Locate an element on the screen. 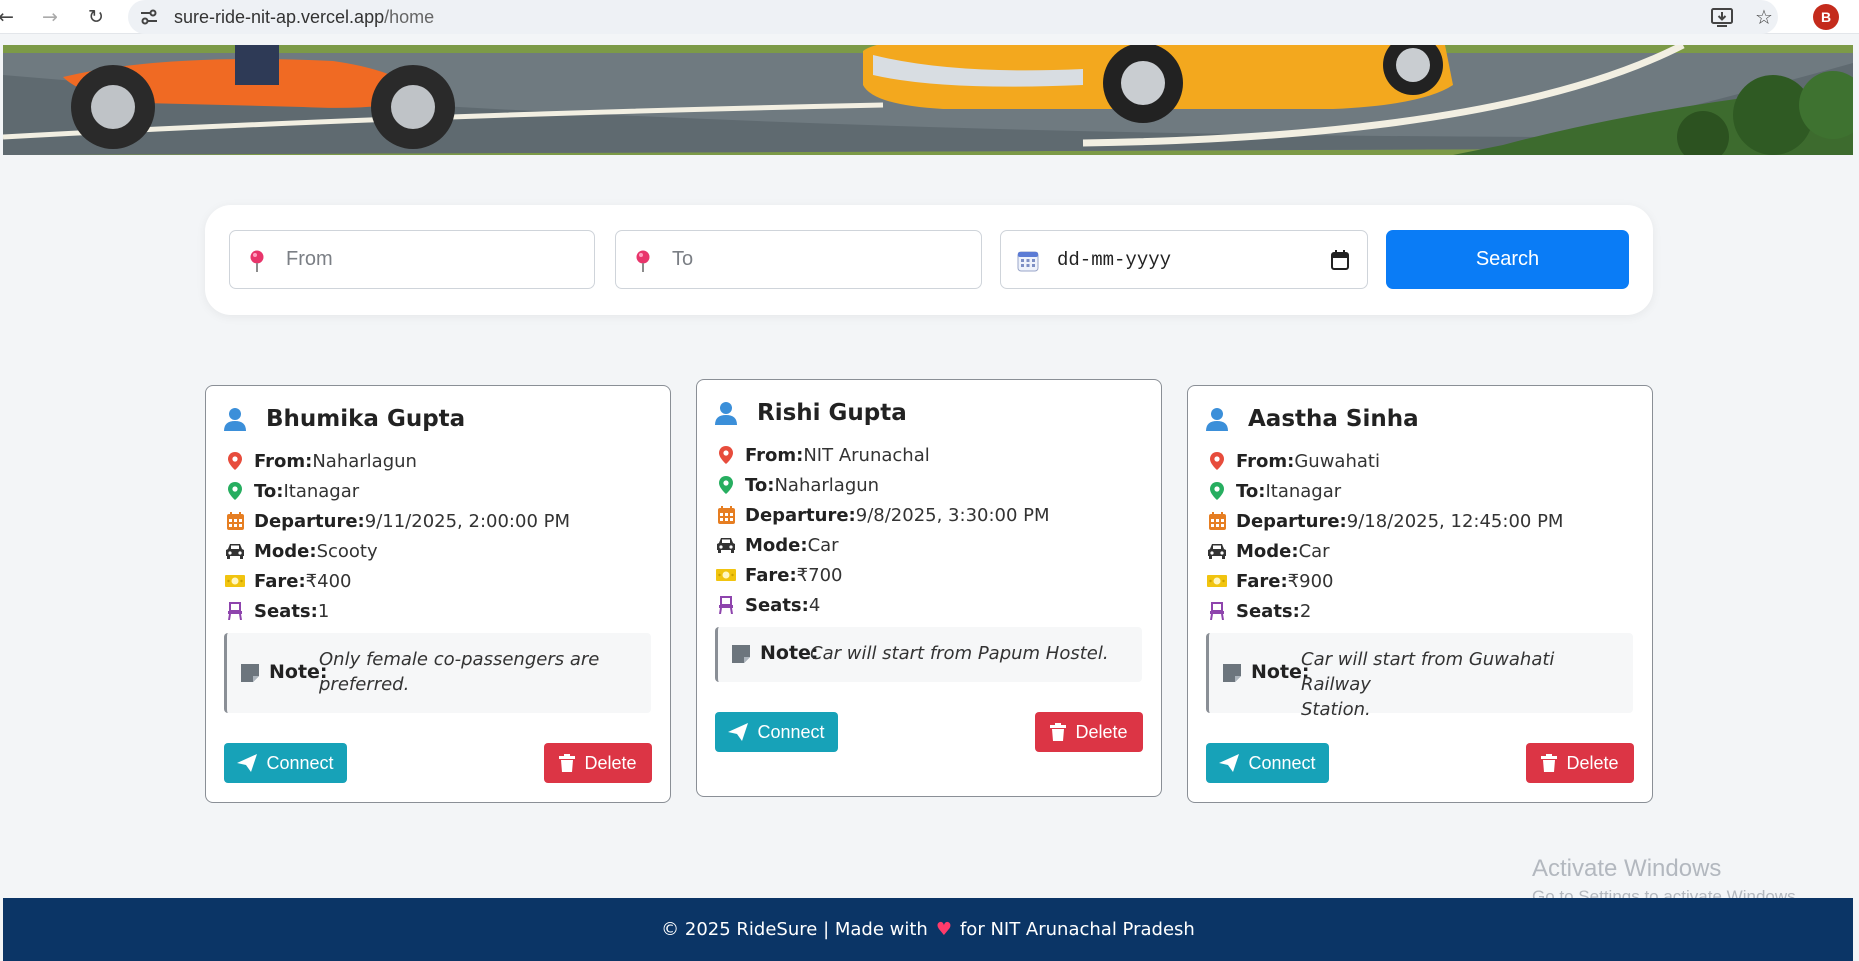  note-text: Car will start from Papum Hostel. is located at coordinates (959, 653).